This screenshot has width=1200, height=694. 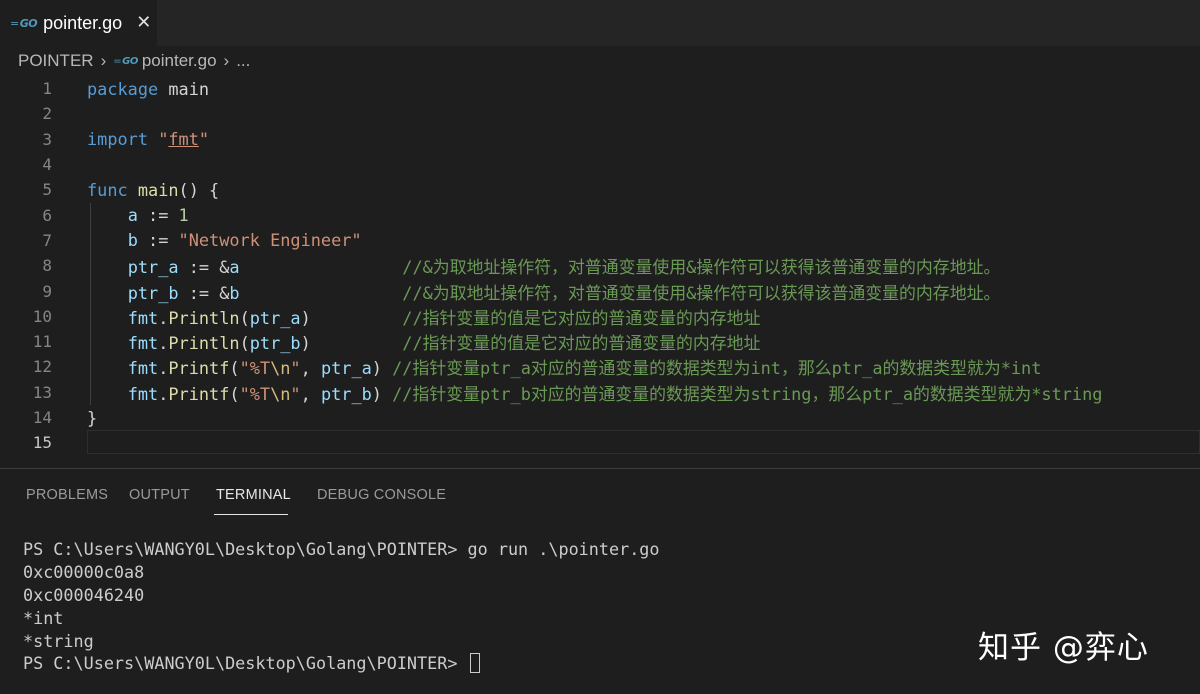 I want to click on code-line: 3 import "fmt", so click(x=600, y=139).